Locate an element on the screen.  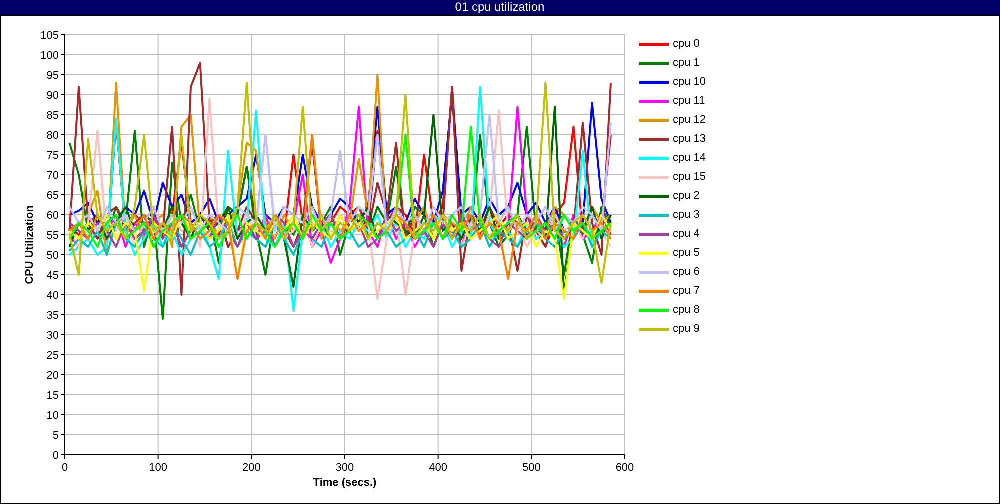
axis-tick-label: 55 is located at coordinates (52, 236).